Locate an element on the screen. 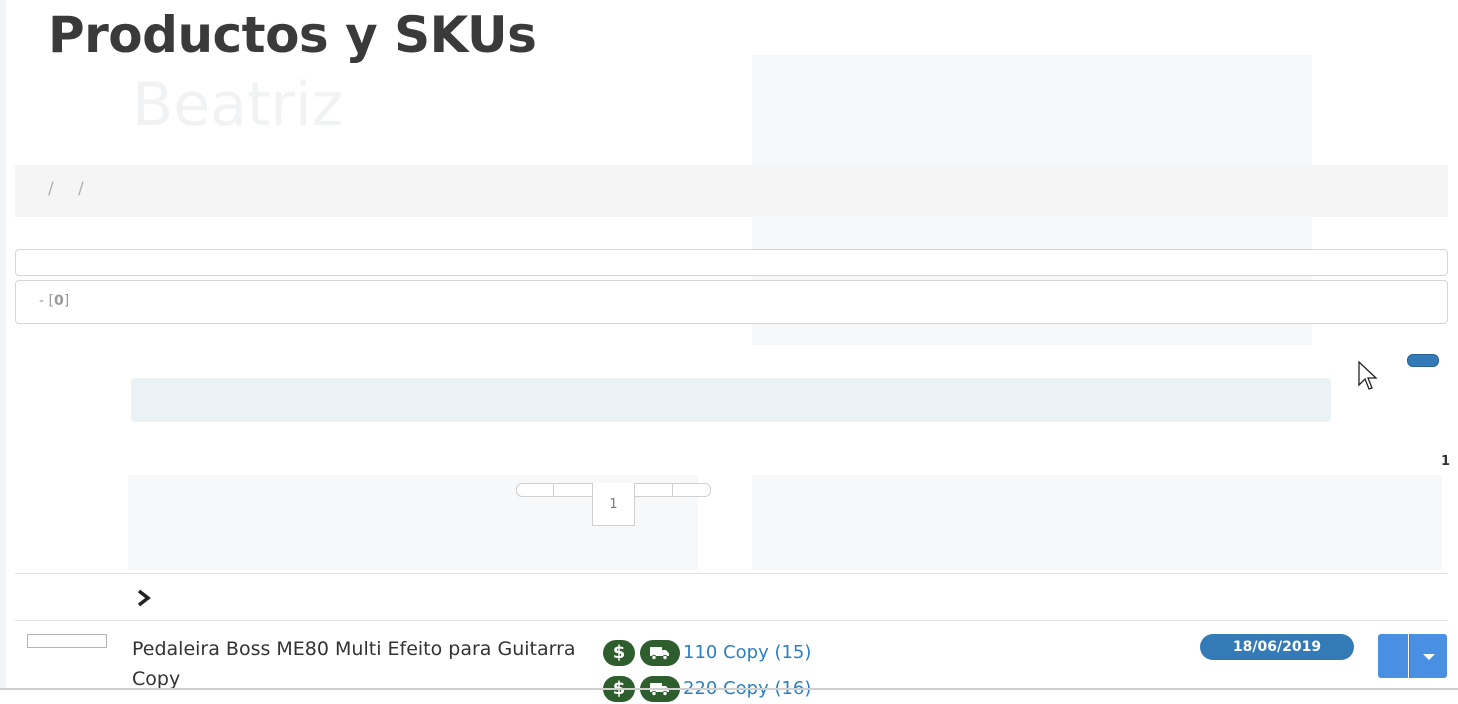 This screenshot has height=704, width=1458. toggle-button is located at coordinates (1423, 360).